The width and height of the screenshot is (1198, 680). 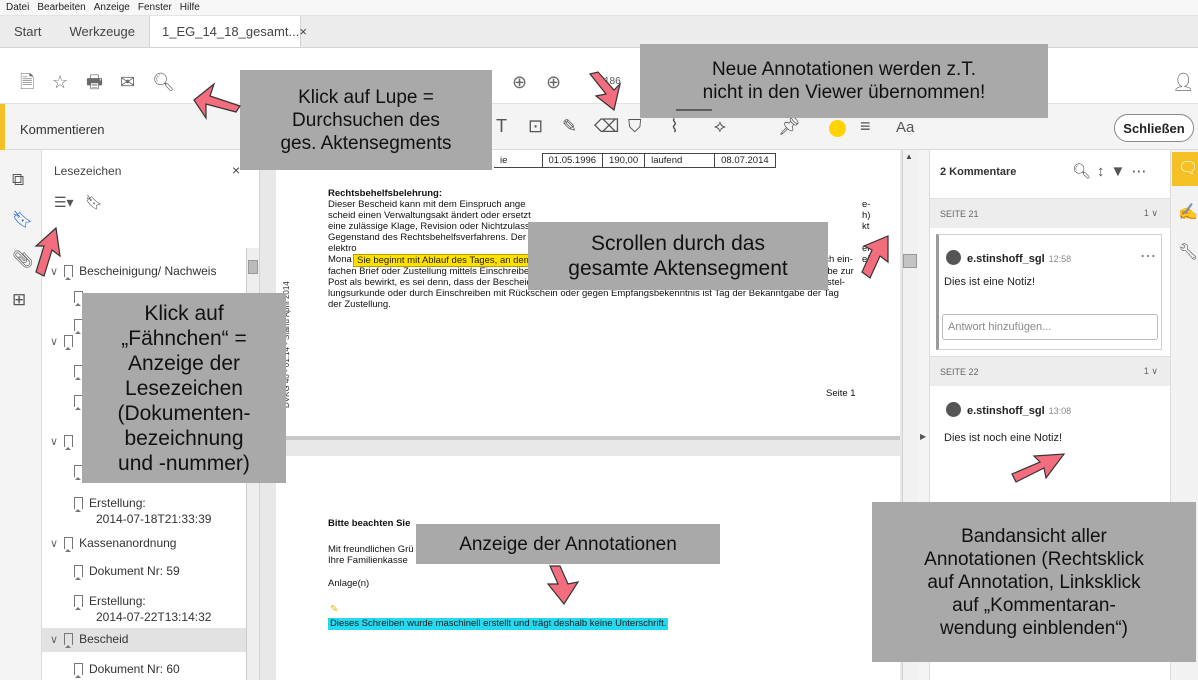 What do you see at coordinates (368, 560) in the screenshot?
I see `document-line: Ihre Familienkasse` at bounding box center [368, 560].